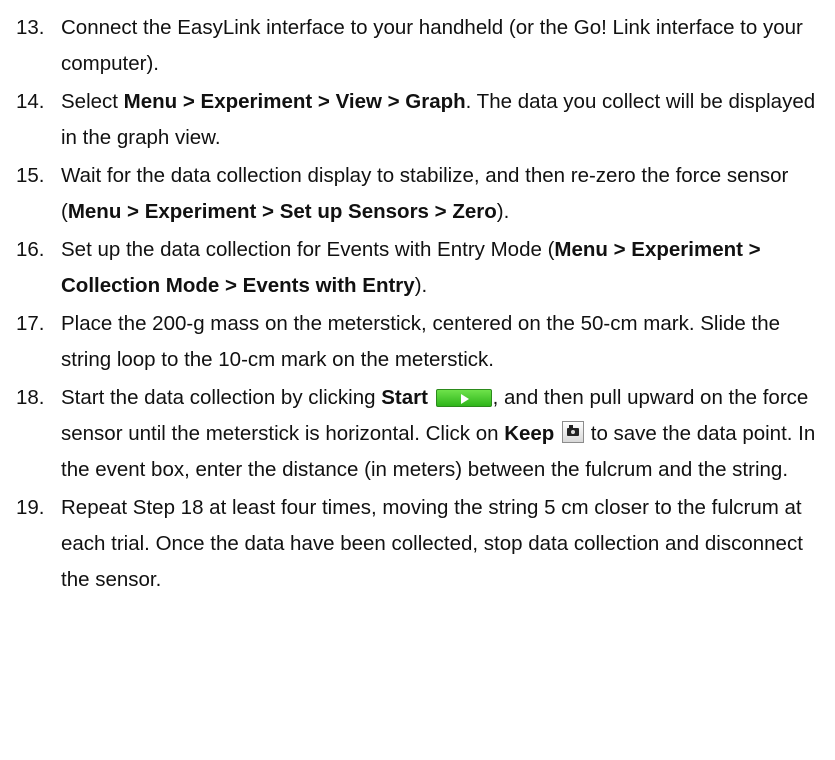 Image resolution: width=835 pixels, height=760 pixels. I want to click on step-number: 18., so click(30, 397).